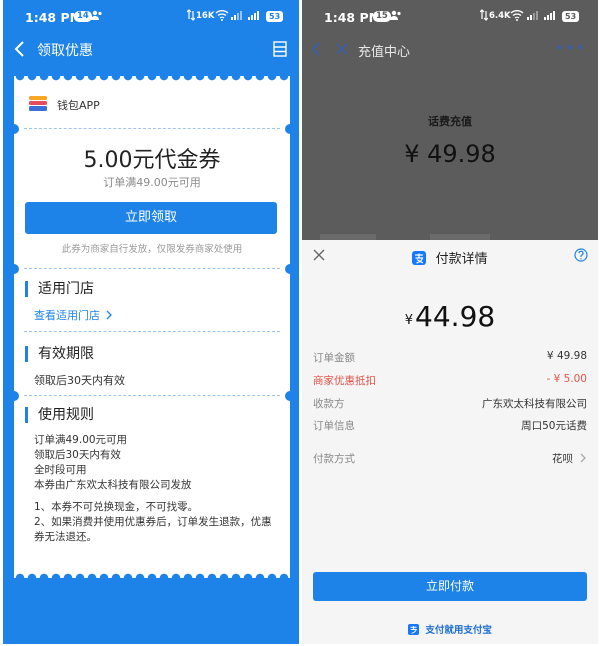 The height and width of the screenshot is (646, 600). Describe the element at coordinates (78, 105) in the screenshot. I see `merchant-name: 钱包APP` at that location.